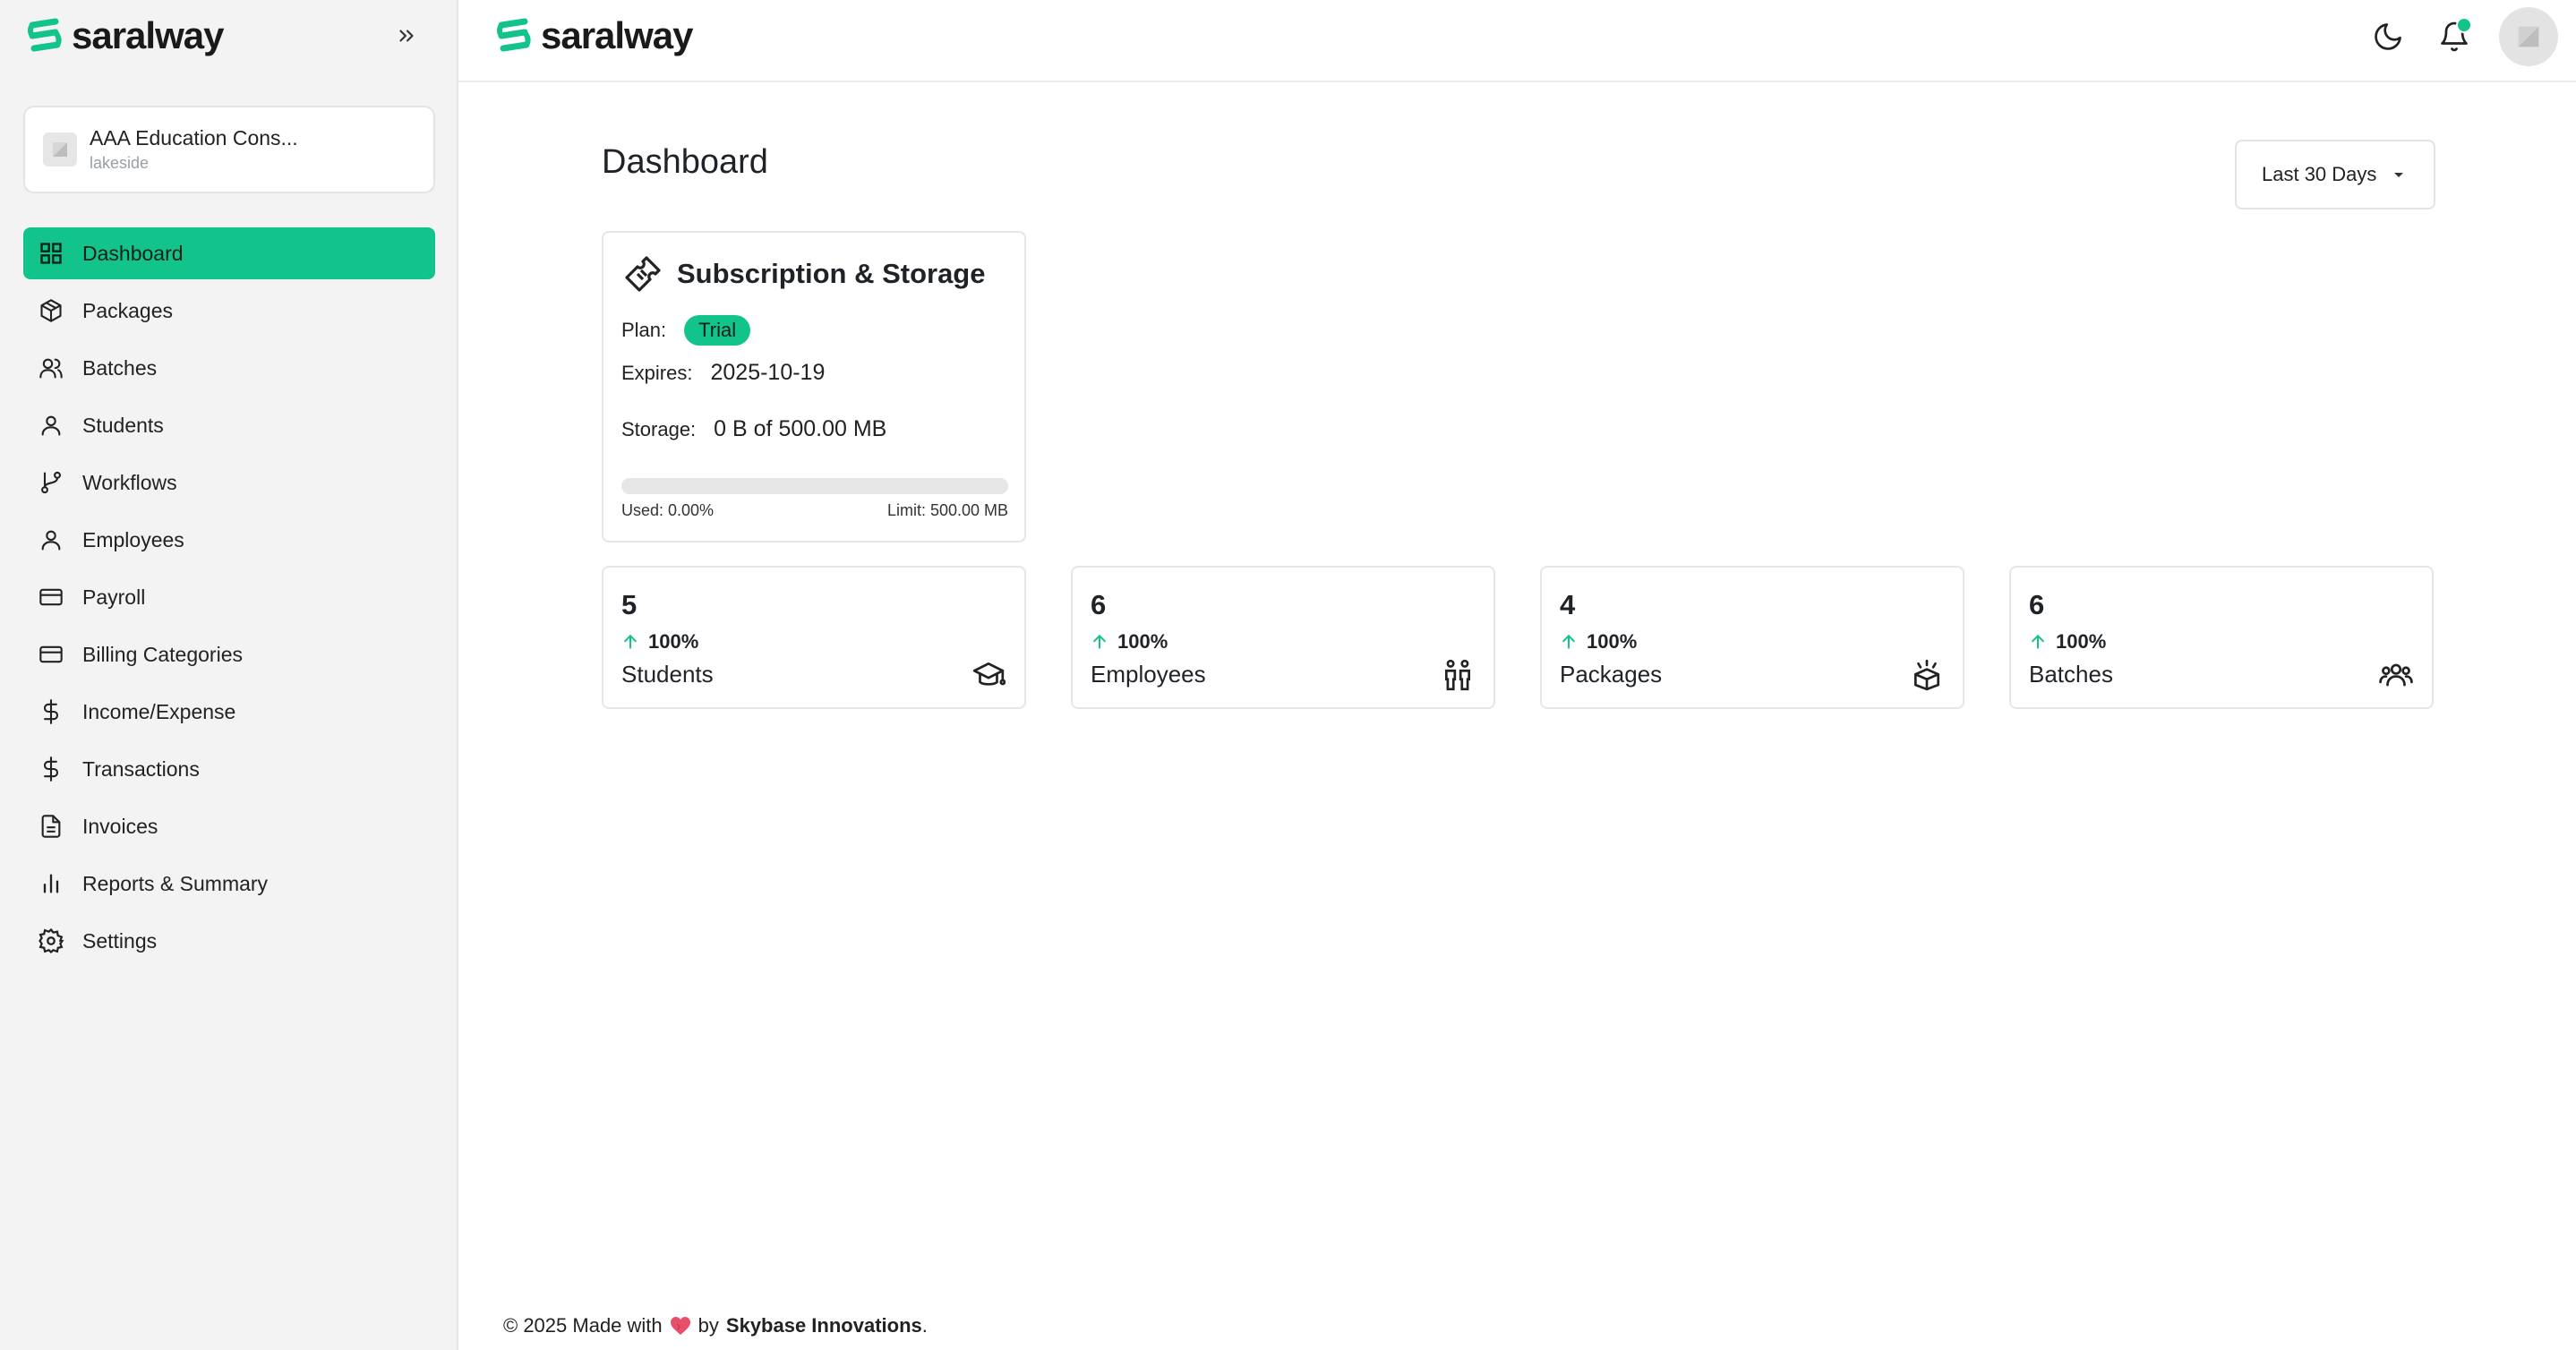 The width and height of the screenshot is (2576, 1350). I want to click on sidebar-item-income-expense: Income/Expense, so click(229, 712).